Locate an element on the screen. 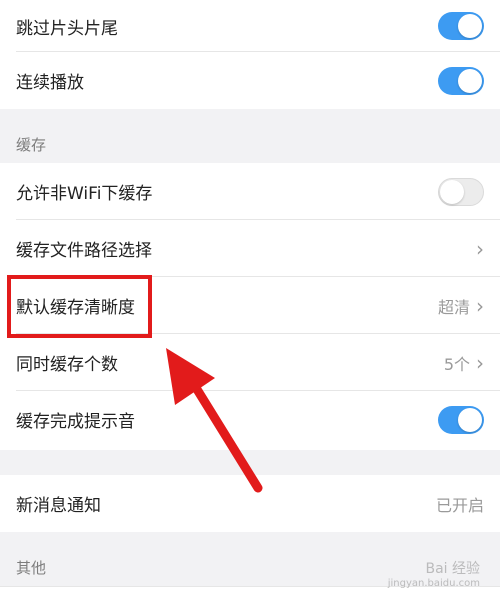 The image size is (500, 601). watermark: Bai 经验 jingyan.baidu.com is located at coordinates (434, 575).